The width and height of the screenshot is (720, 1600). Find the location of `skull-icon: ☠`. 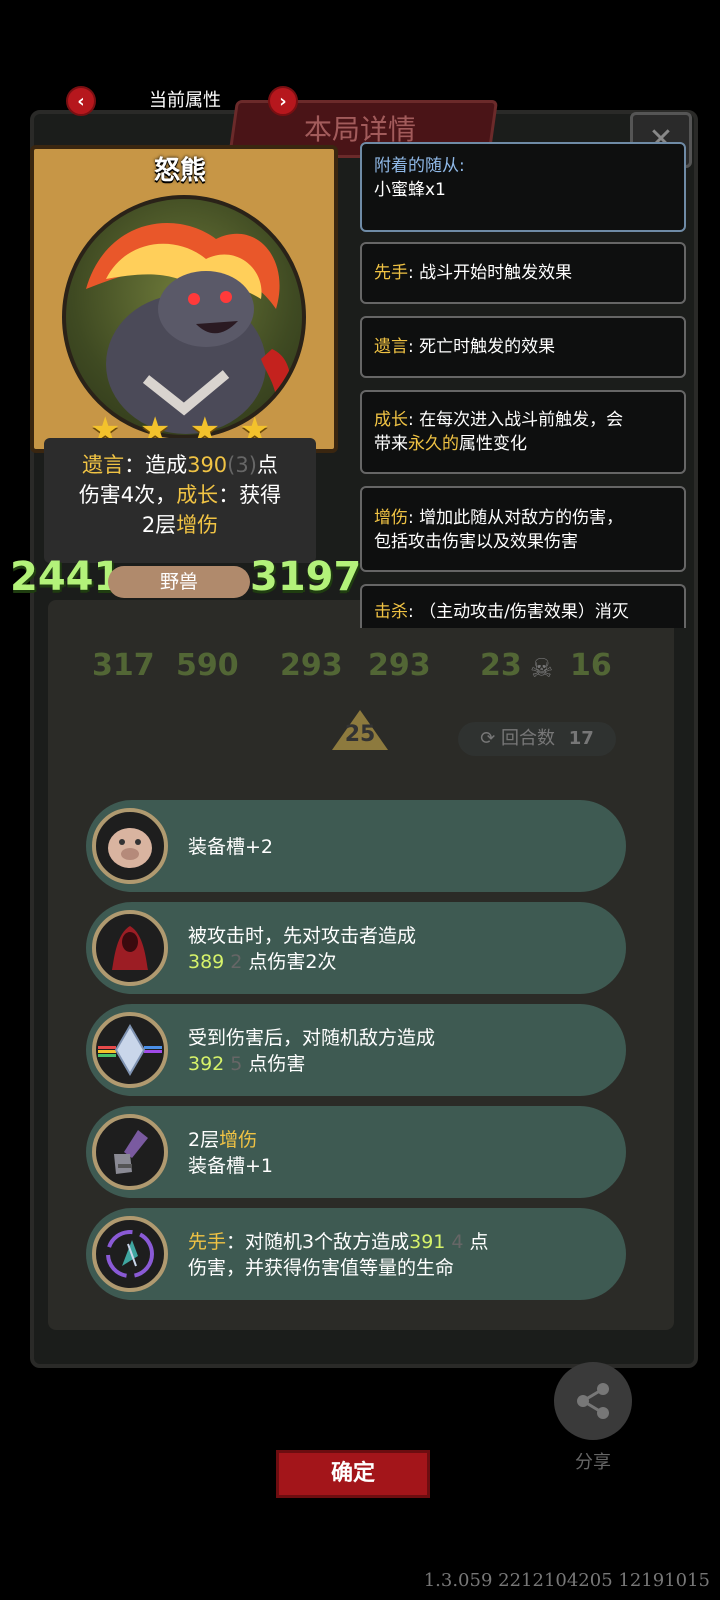

skull-icon: ☠ is located at coordinates (542, 669).